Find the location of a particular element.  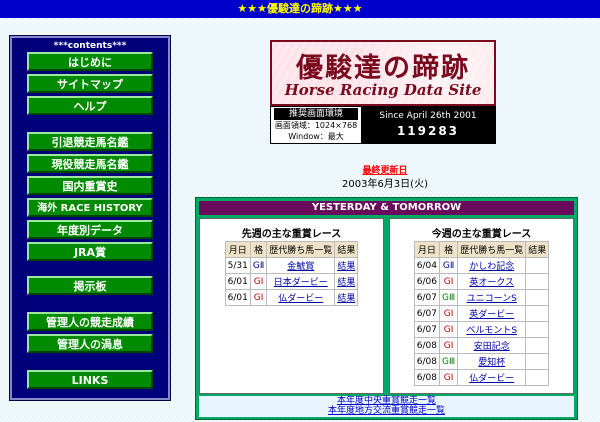

race-grade: GⅢ is located at coordinates (449, 361).